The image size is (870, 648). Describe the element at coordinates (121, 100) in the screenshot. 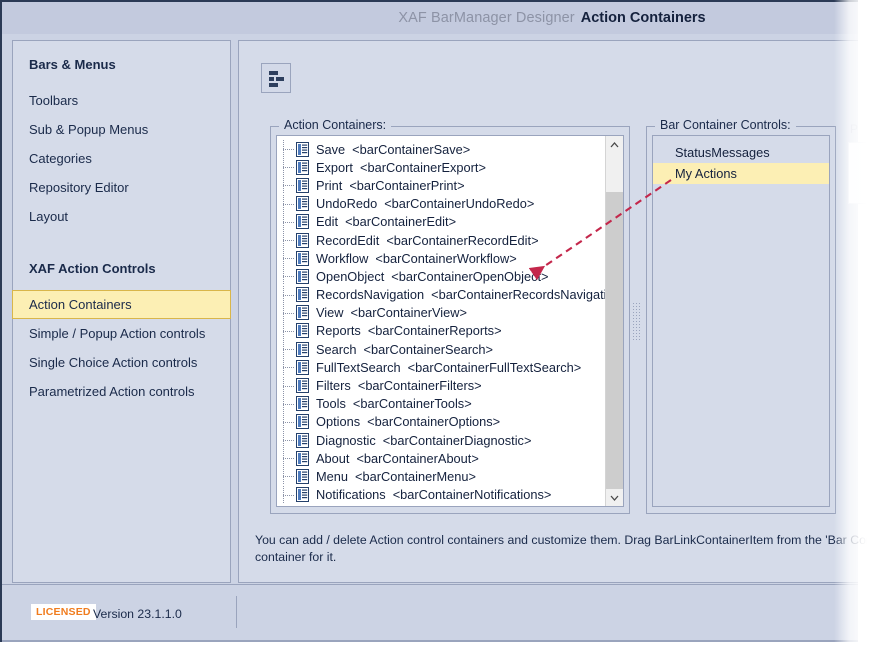

I see `sidebar-item-toolbars: Toolbars` at that location.